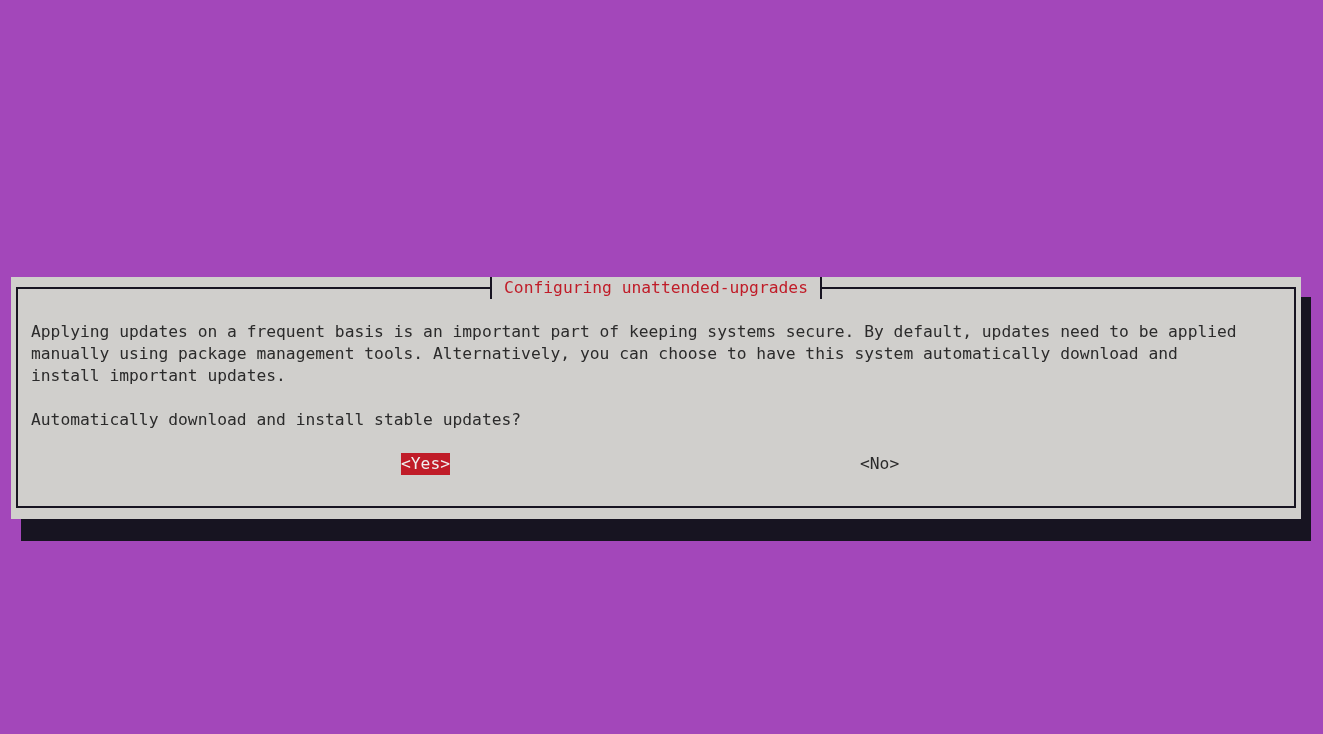 This screenshot has width=1323, height=734. I want to click on question-text: Automatically download and install stable updates?, so click(276, 420).